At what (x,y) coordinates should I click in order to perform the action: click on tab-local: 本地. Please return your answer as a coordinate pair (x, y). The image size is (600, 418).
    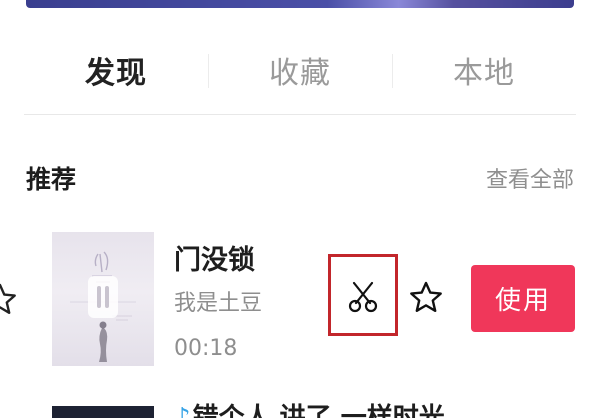
    Looking at the image, I should click on (484, 70).